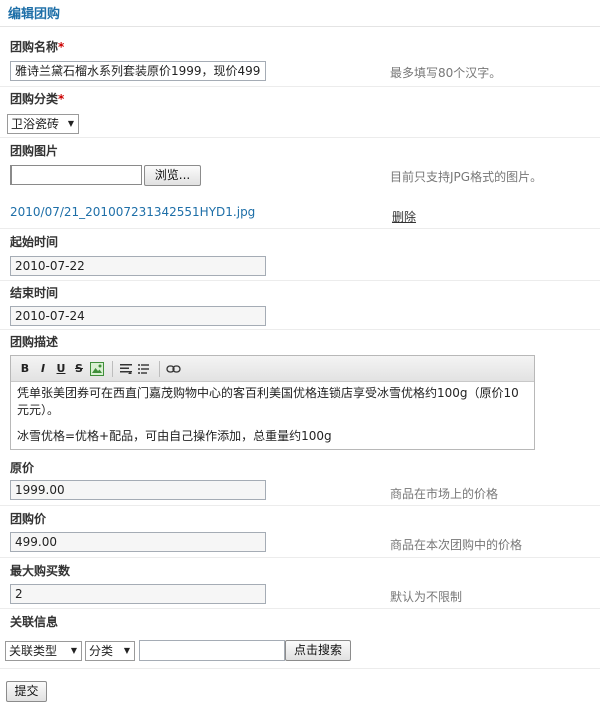 The width and height of the screenshot is (600, 710). I want to click on editor-paragraph: 冰雪优格=优格+配品，可由自己操作添加，总重量约100g, so click(174, 436).